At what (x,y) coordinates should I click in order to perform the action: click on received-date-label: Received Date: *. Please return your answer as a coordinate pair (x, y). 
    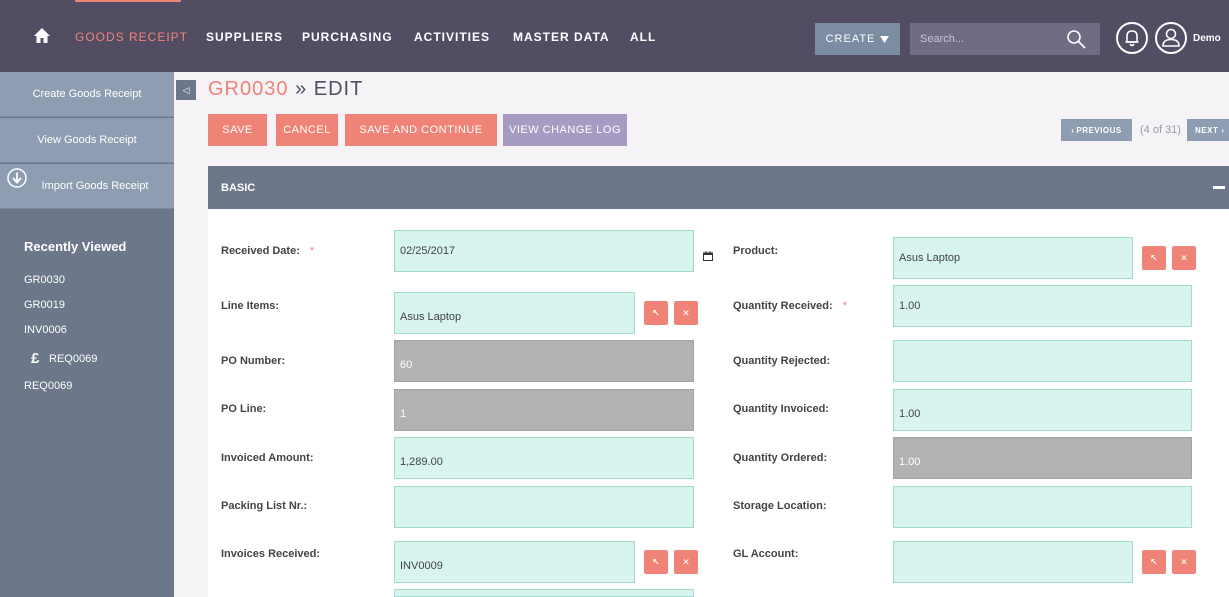
    Looking at the image, I should click on (268, 251).